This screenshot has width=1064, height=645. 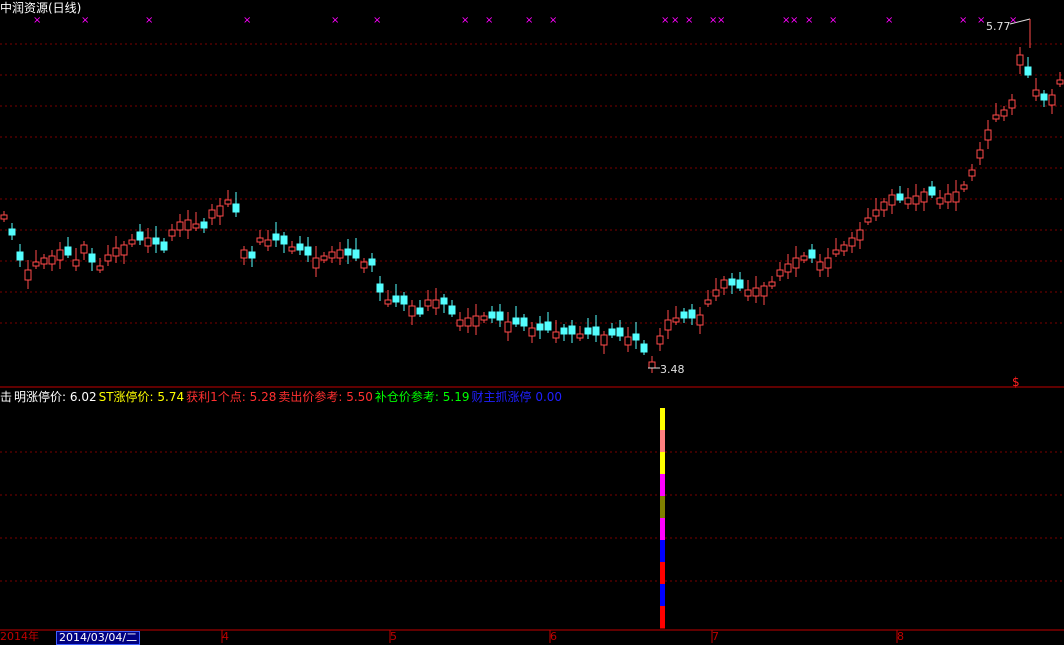 I want to click on year-axis-label: 2014年, so click(x=19, y=636).